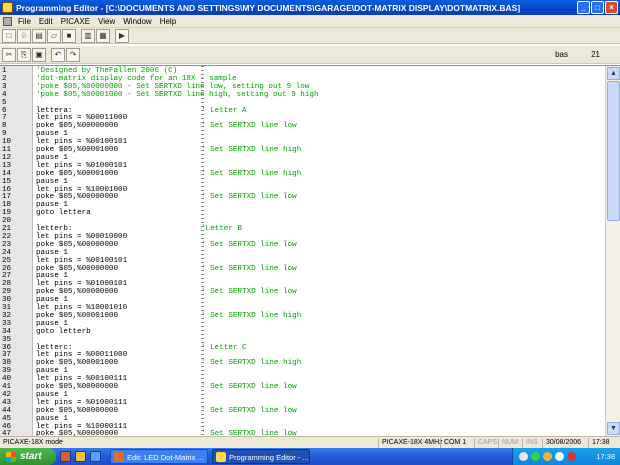  I want to click on line-number: 42, so click(7, 394).